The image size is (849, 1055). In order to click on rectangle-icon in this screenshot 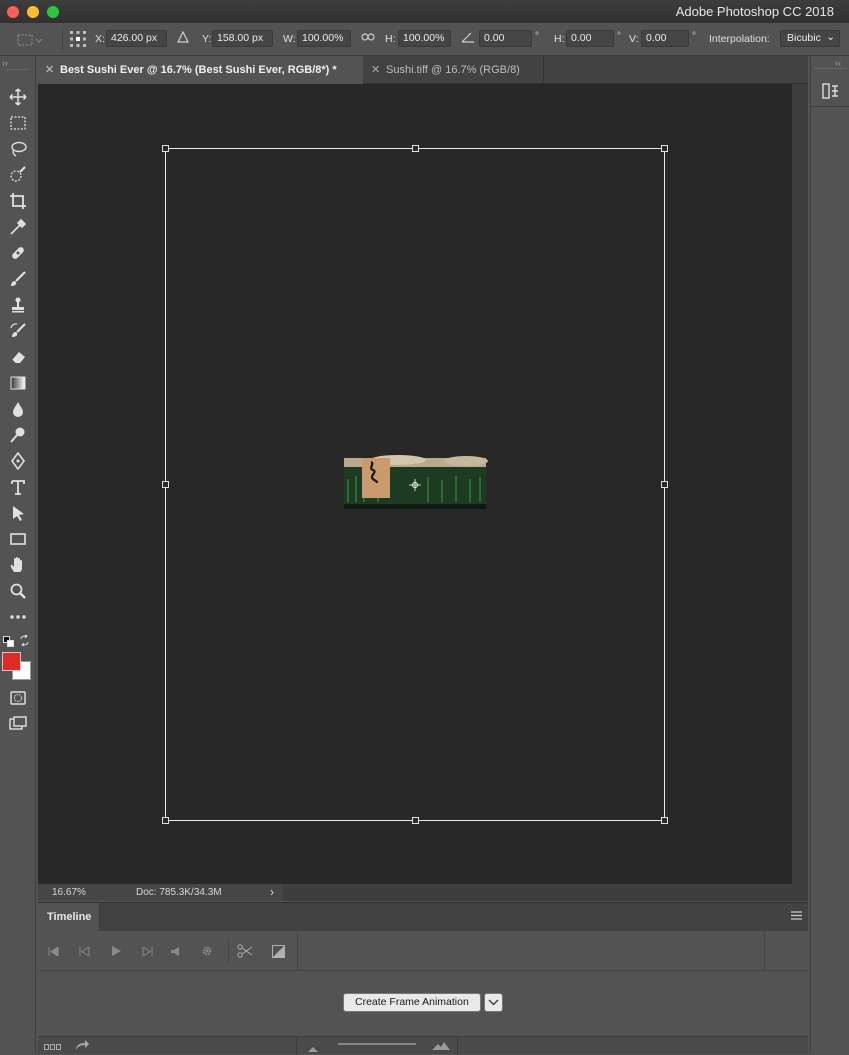, I will do `click(18, 539)`.